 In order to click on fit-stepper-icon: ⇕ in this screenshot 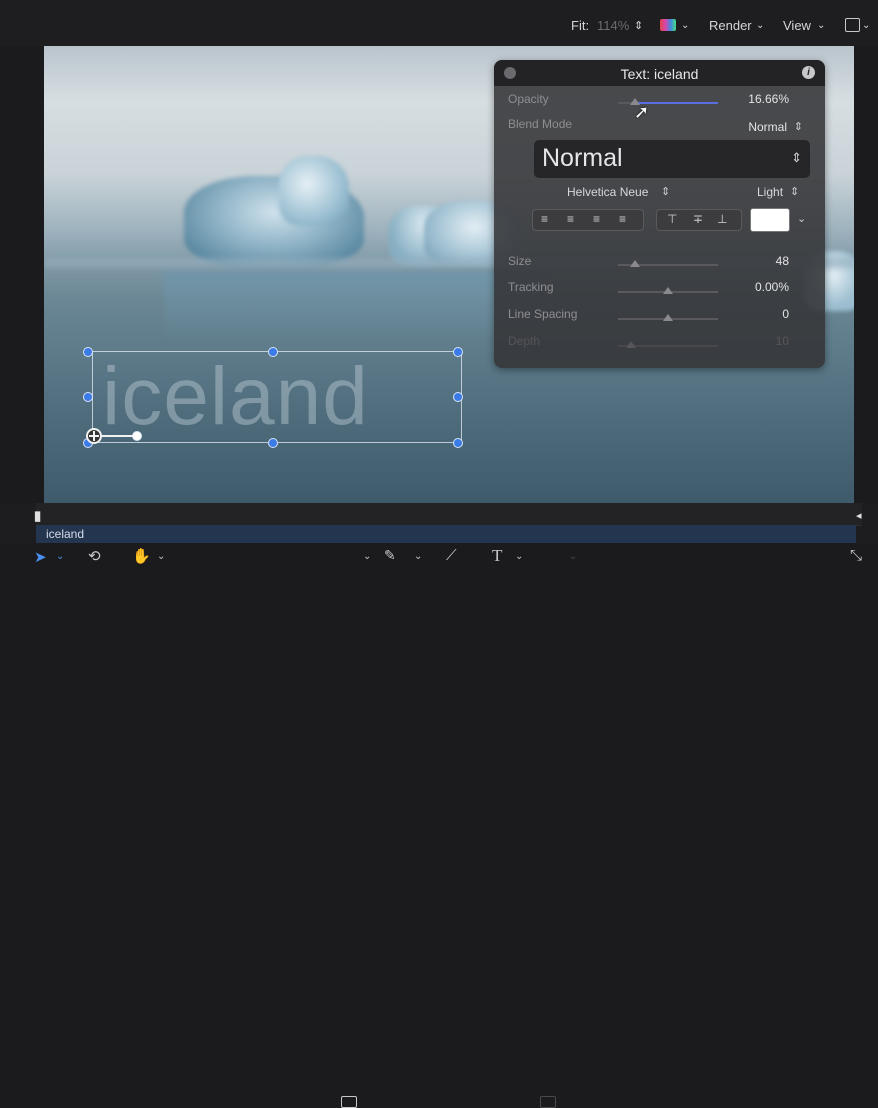, I will do `click(638, 25)`.